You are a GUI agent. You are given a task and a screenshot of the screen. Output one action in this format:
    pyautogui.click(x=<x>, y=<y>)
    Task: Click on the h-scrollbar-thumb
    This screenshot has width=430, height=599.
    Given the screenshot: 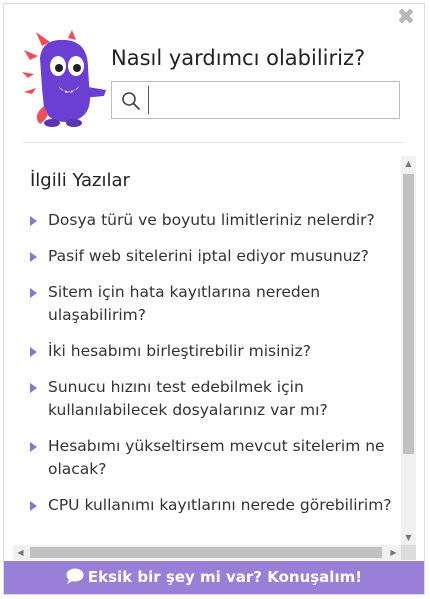 What is the action you would take?
    pyautogui.click(x=206, y=552)
    